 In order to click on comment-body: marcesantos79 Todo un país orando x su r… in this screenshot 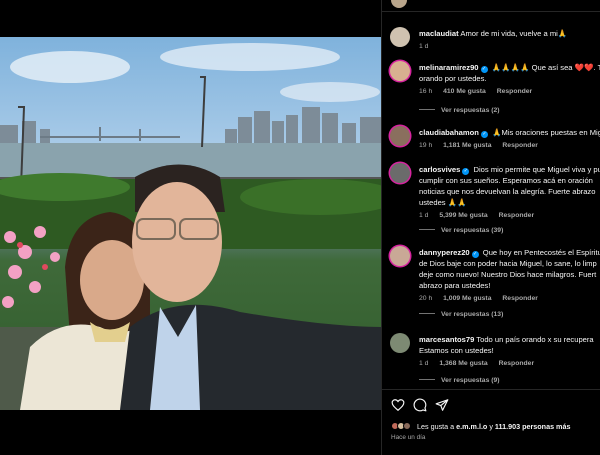, I will do `click(509, 351)`.